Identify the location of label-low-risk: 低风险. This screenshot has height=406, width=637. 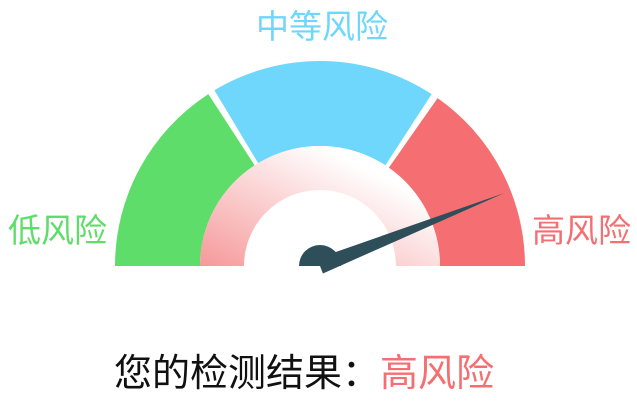
(57, 230).